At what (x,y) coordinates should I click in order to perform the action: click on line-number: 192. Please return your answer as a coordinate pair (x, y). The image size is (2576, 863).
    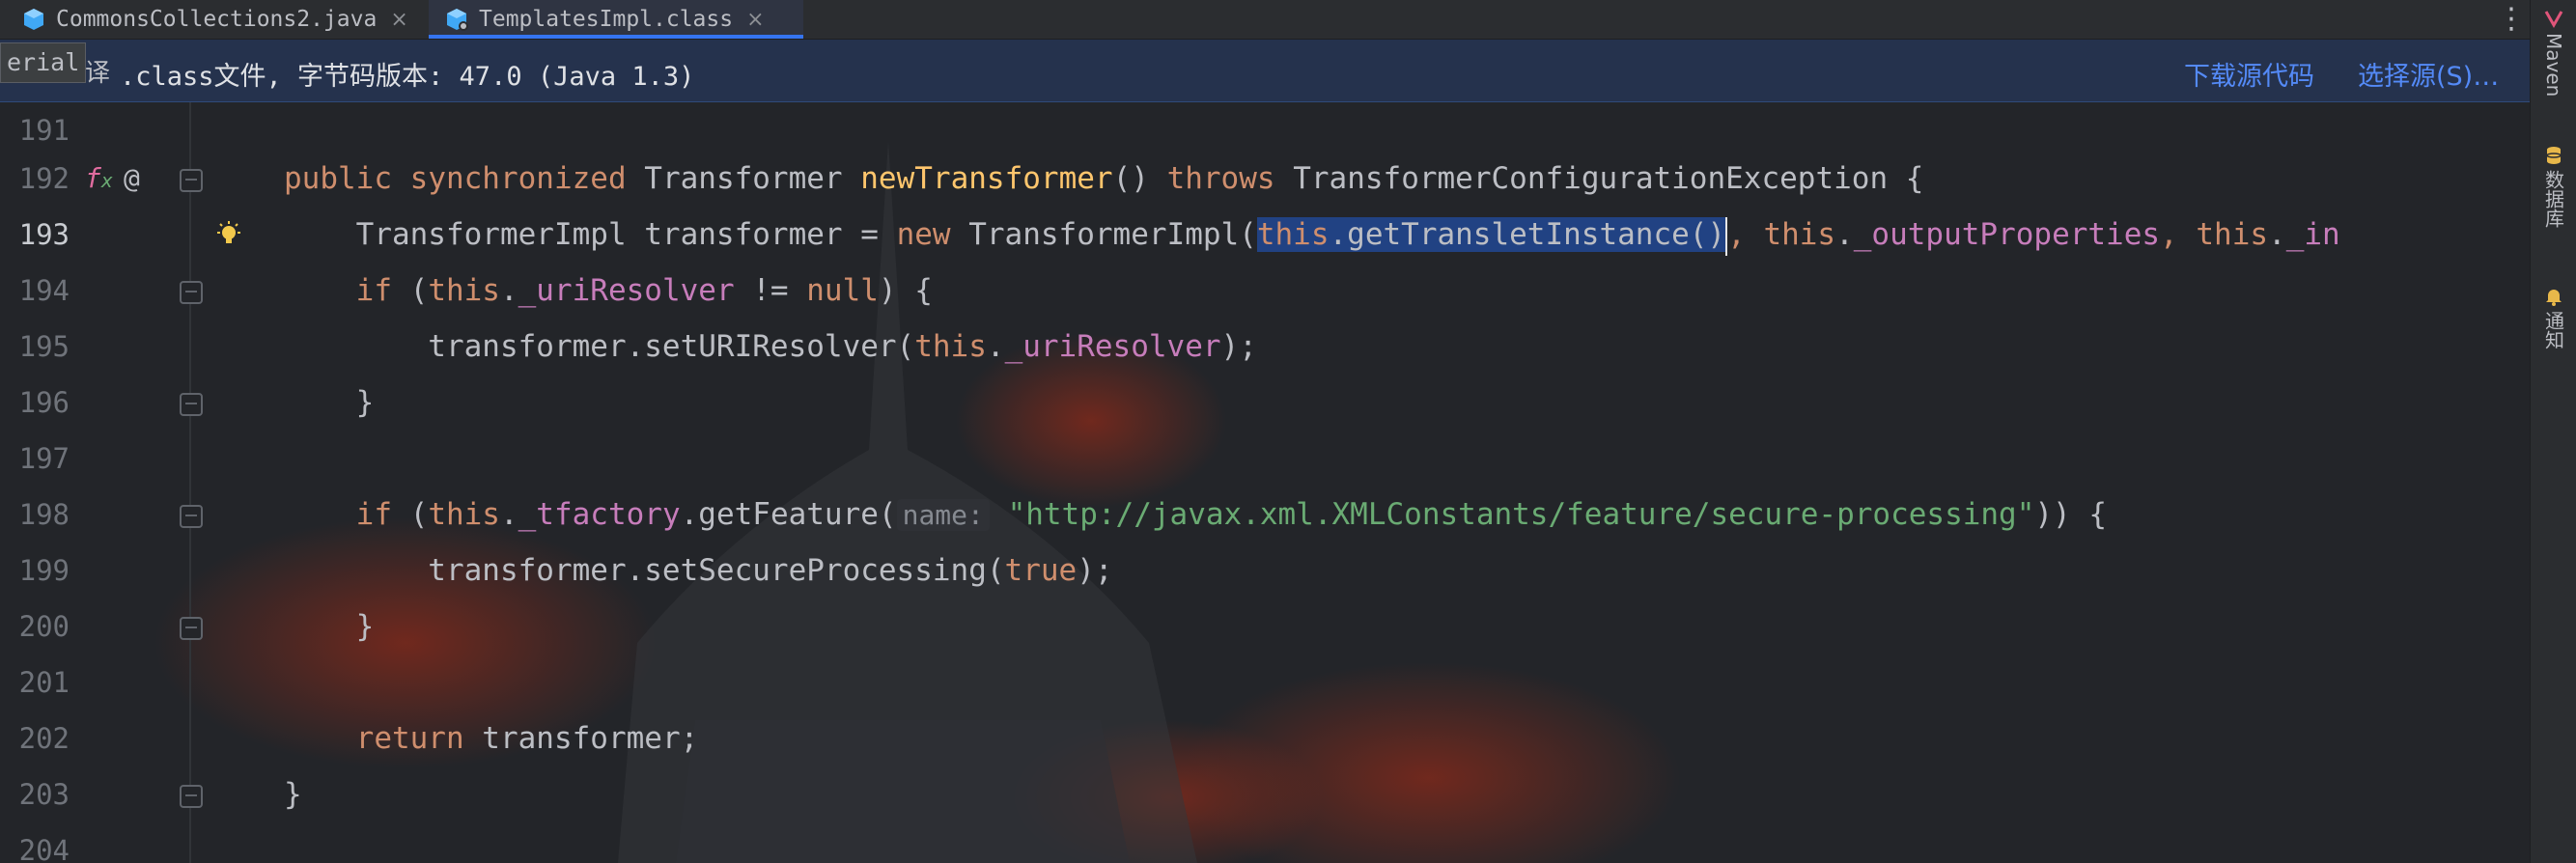
    Looking at the image, I should click on (44, 178).